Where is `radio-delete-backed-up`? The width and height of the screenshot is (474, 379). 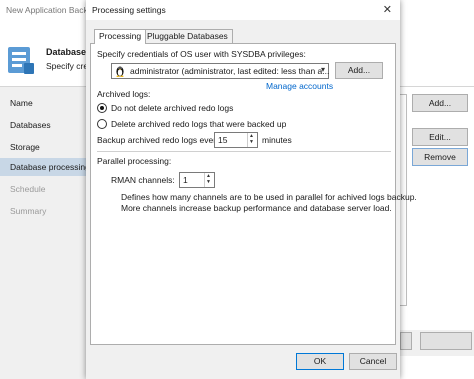
radio-delete-backed-up is located at coordinates (102, 124).